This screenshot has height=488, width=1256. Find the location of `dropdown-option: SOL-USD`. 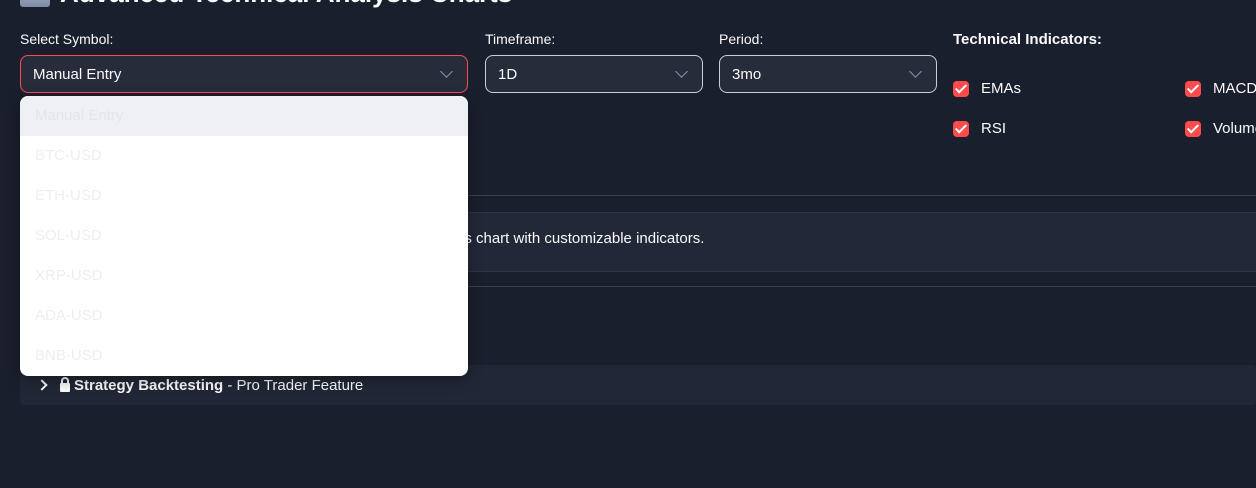

dropdown-option: SOL-USD is located at coordinates (244, 236).